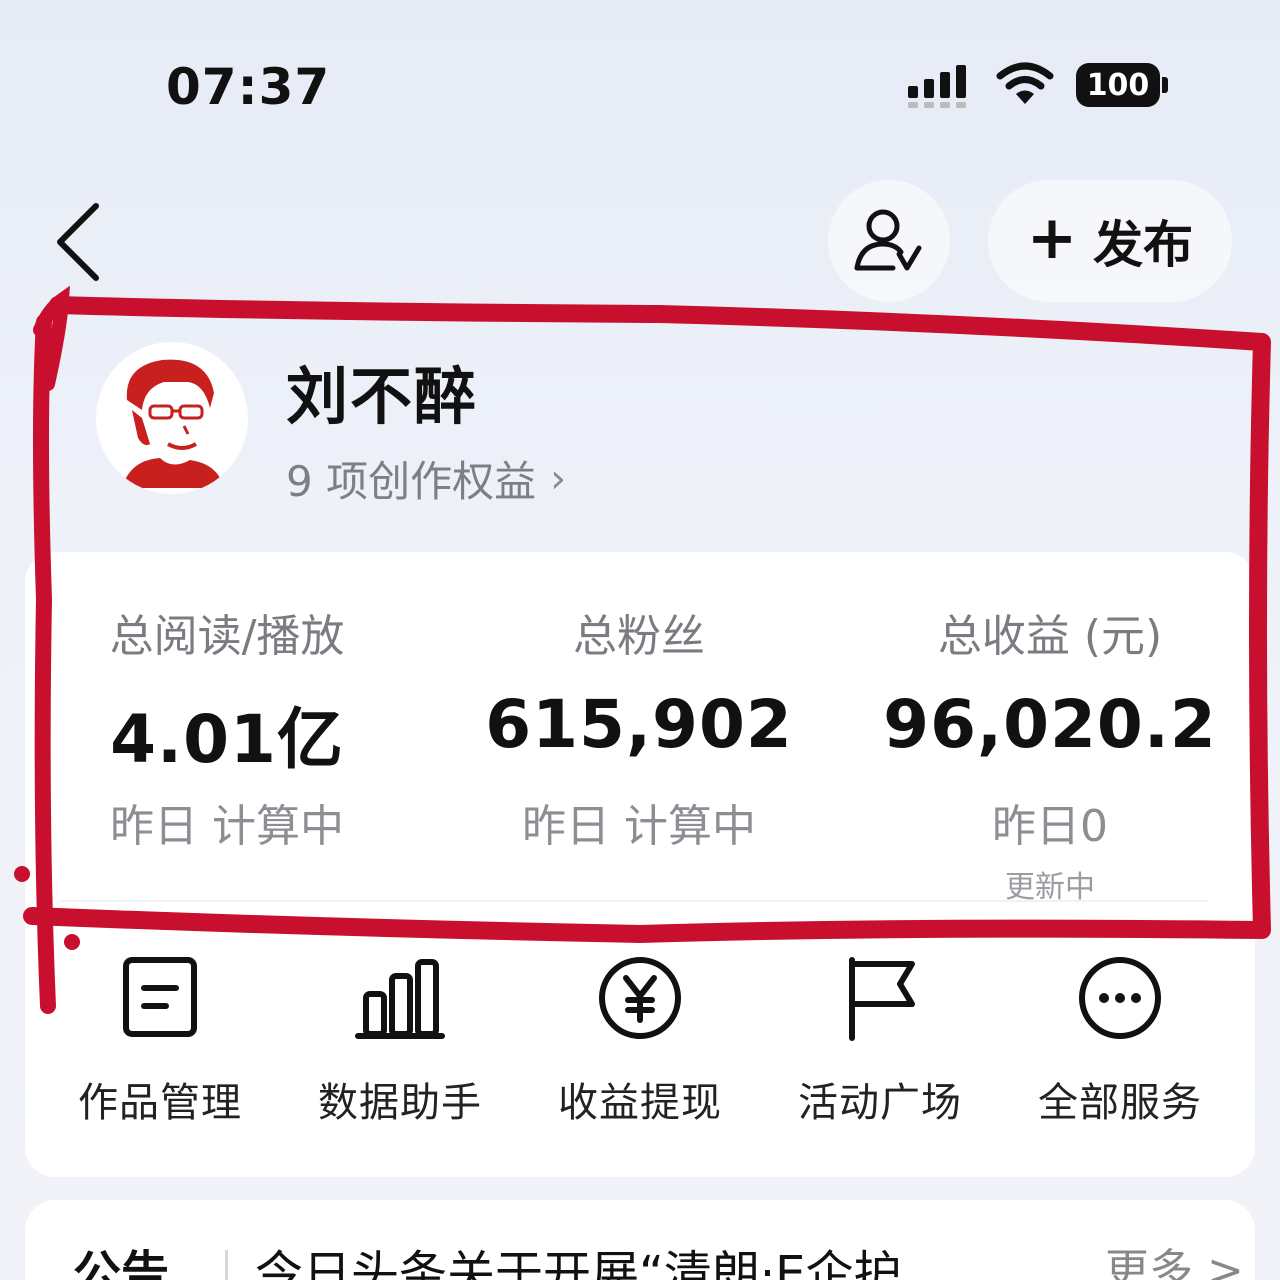 This screenshot has height=1280, width=1280. What do you see at coordinates (1050, 636) in the screenshot?
I see `stat-label: 总收益 (元)` at bounding box center [1050, 636].